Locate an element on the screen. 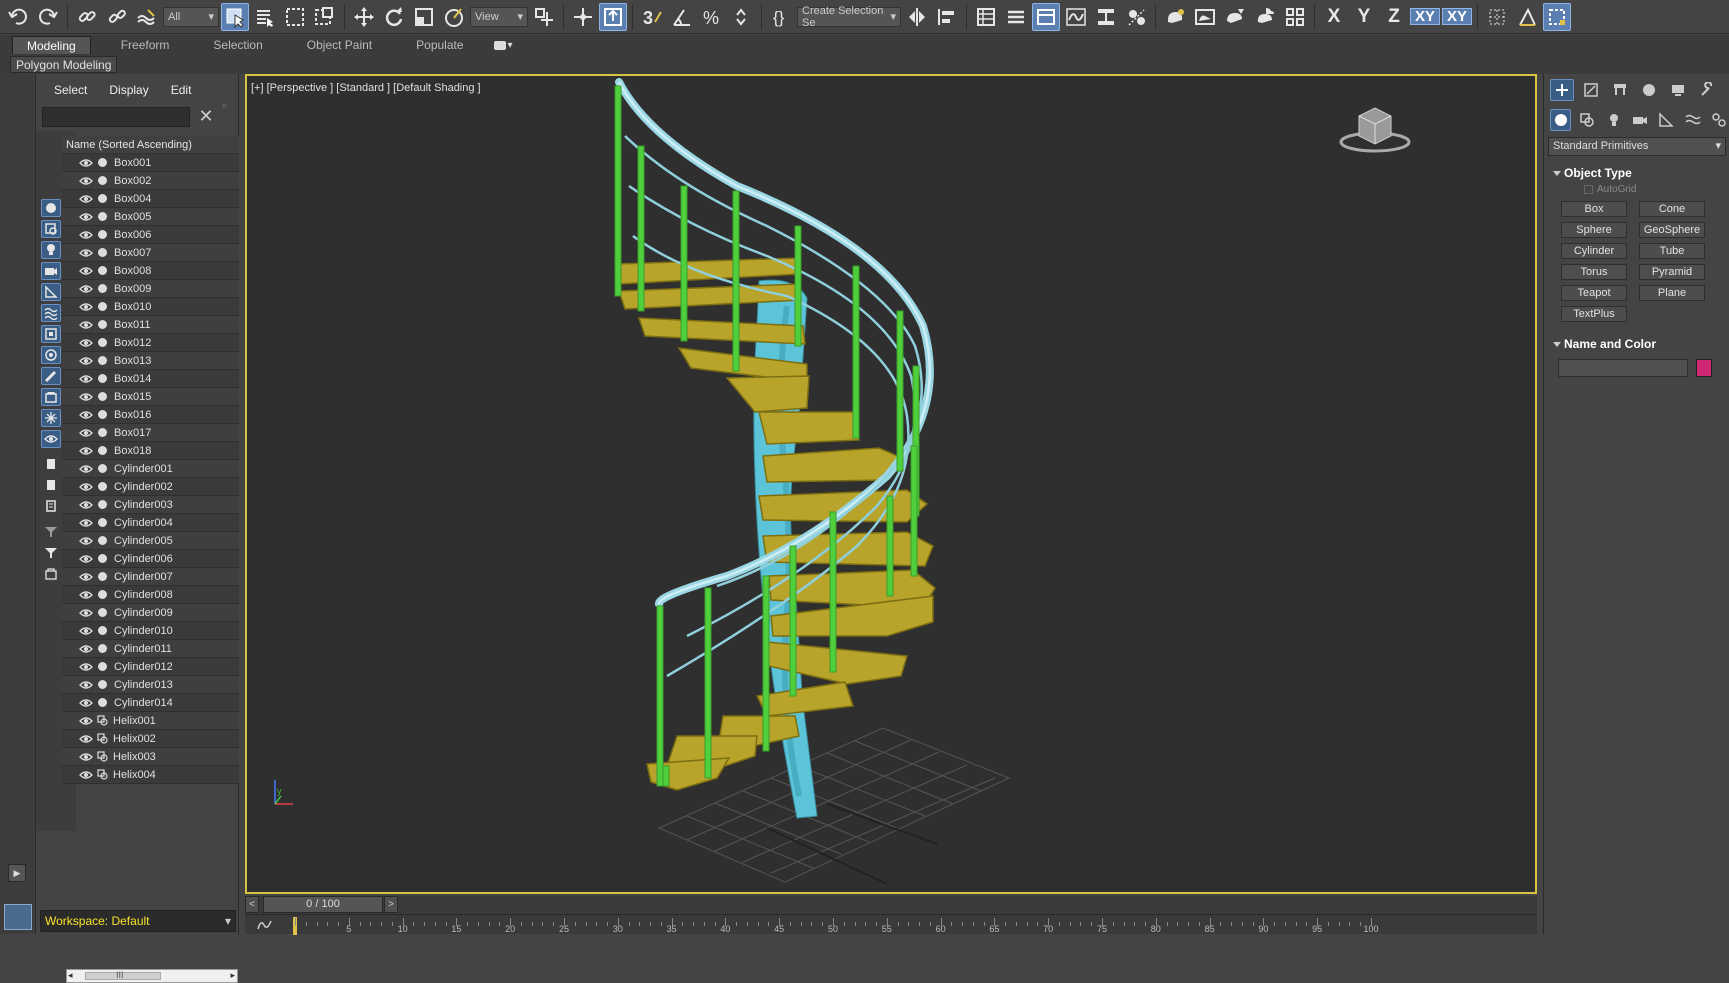  list-item: Box004 is located at coordinates (150, 199).